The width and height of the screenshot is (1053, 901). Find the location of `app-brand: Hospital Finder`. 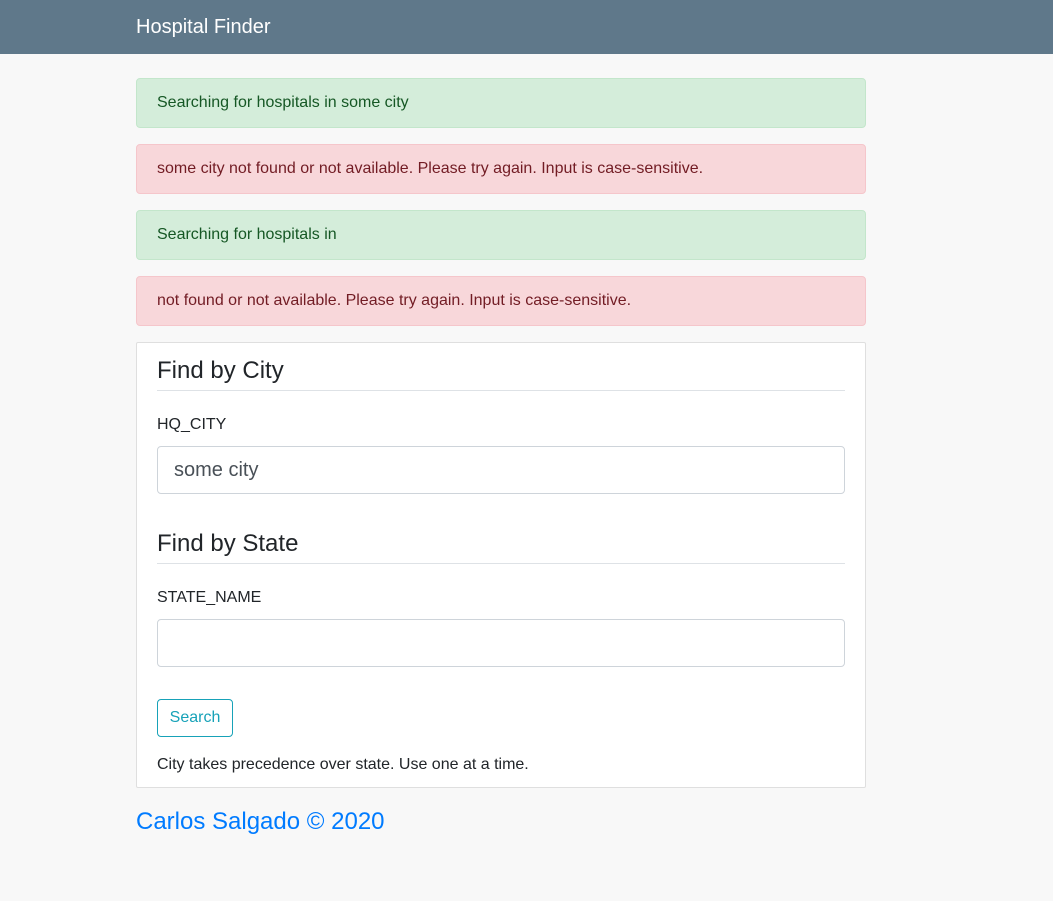

app-brand: Hospital Finder is located at coordinates (203, 27).